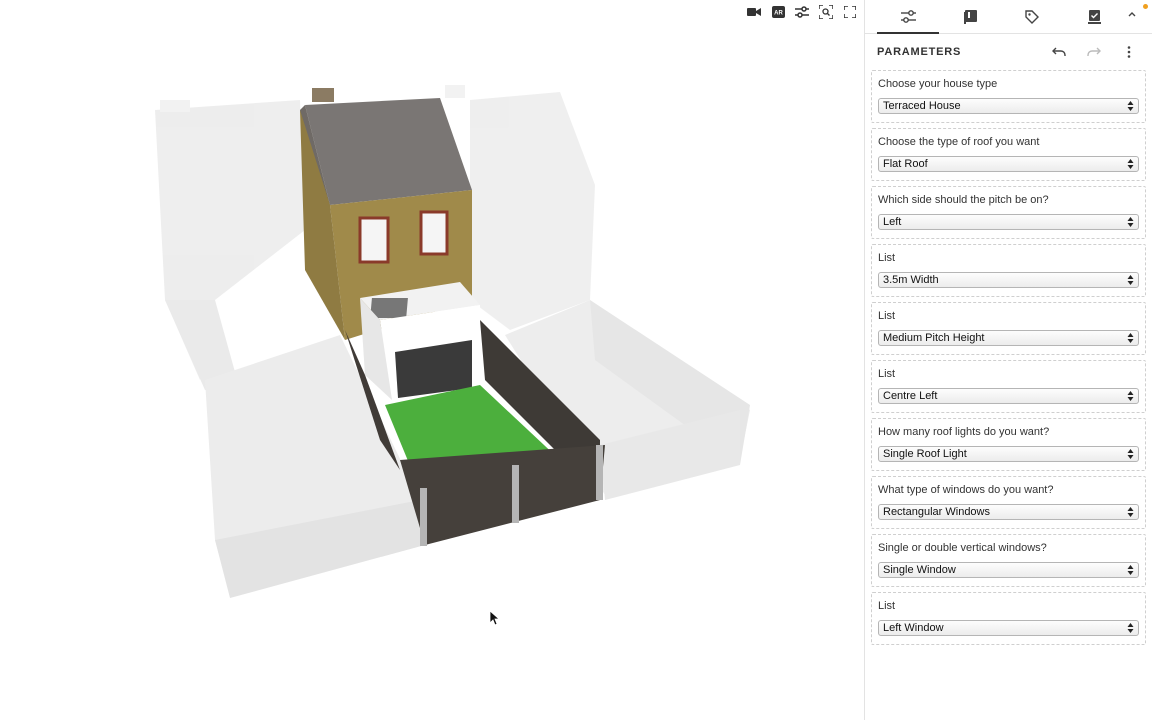 Image resolution: width=1152 pixels, height=720 pixels. I want to click on select-value: Rectangular Windows, so click(936, 512).